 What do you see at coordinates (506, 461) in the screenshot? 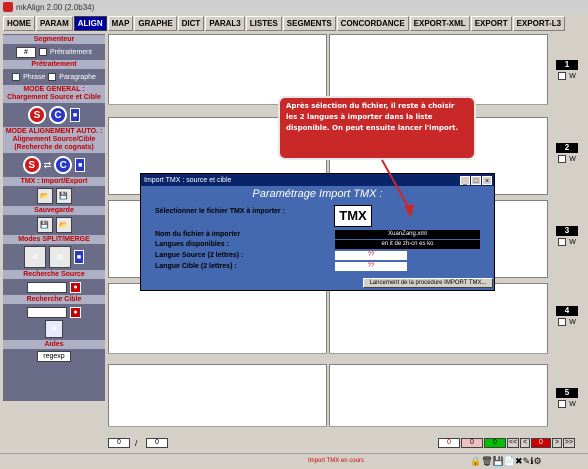
I see `toolbar-icons: 🔒🗑💾📄✖✎ℹ⚙` at bounding box center [506, 461].